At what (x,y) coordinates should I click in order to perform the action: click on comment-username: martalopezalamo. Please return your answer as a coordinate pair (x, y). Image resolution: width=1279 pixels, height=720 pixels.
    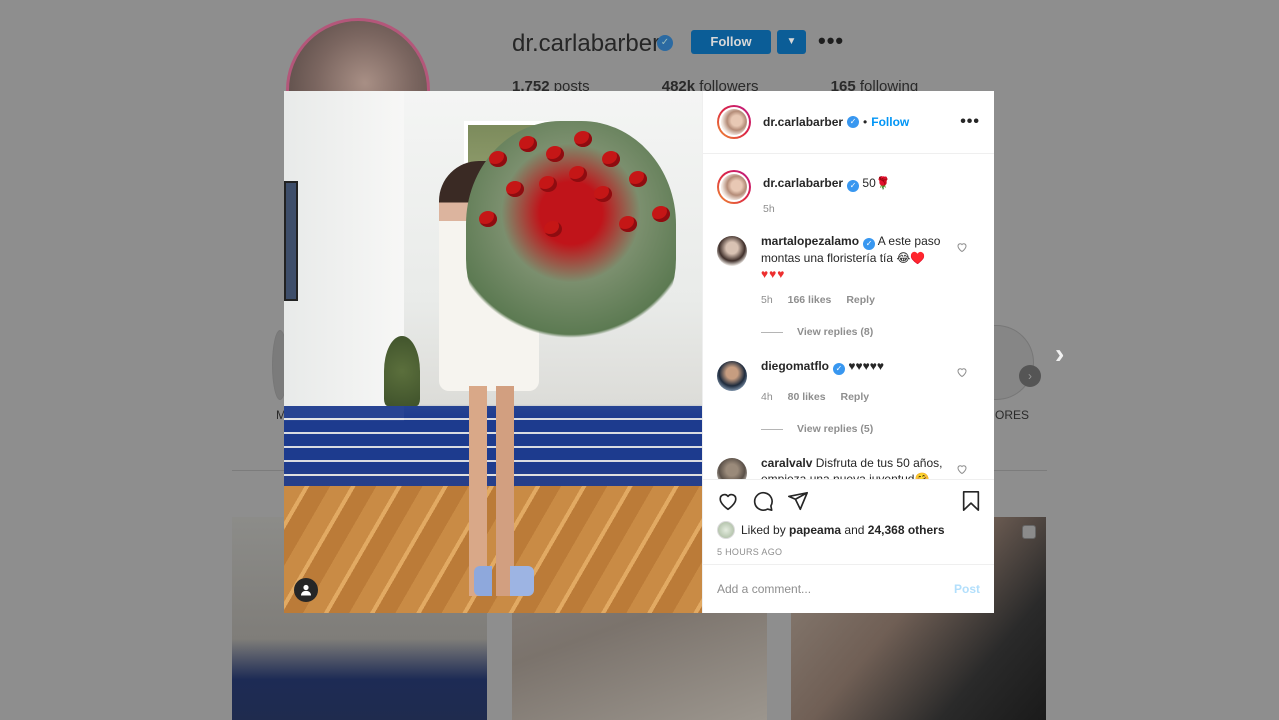
    Looking at the image, I should click on (810, 241).